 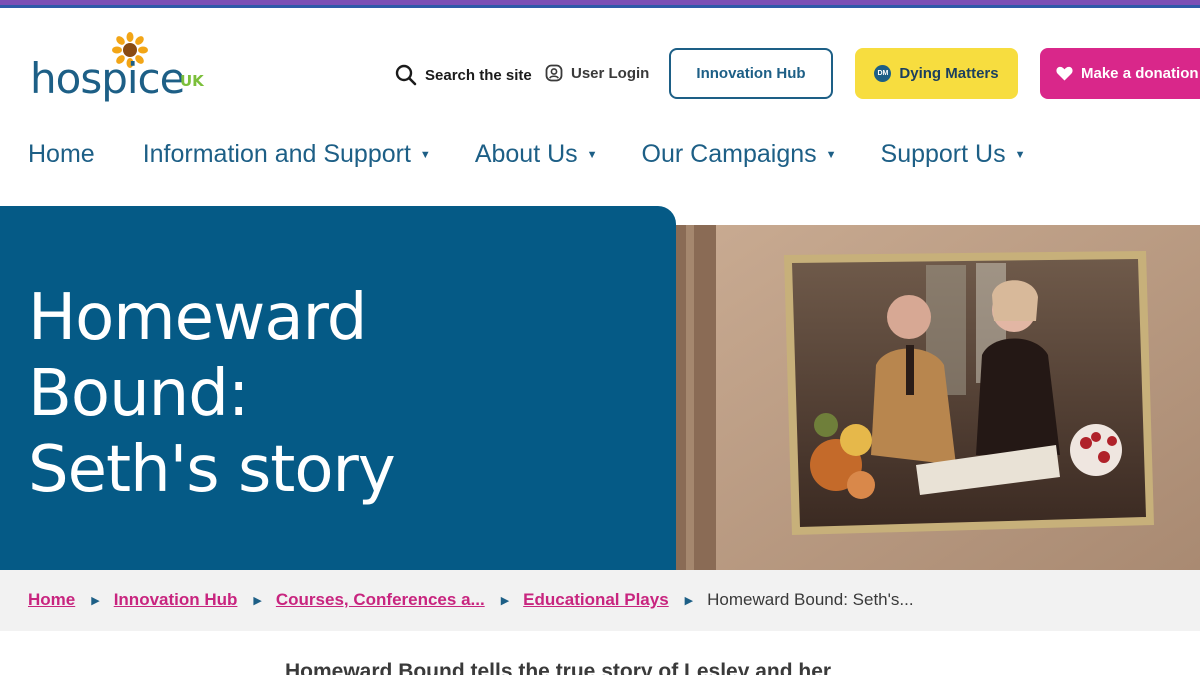 I want to click on nav-label: About Us, so click(x=526, y=154).